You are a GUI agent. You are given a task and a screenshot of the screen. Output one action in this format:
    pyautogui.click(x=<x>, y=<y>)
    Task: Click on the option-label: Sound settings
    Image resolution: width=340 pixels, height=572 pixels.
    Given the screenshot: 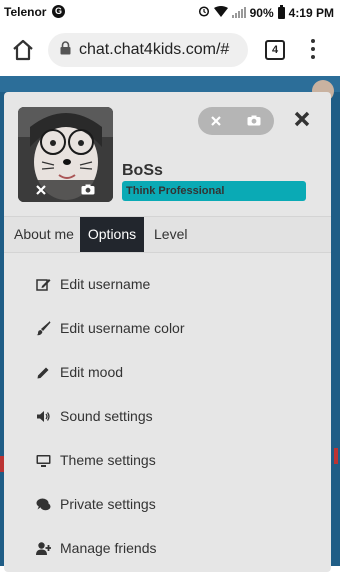 What is the action you would take?
    pyautogui.click(x=106, y=416)
    